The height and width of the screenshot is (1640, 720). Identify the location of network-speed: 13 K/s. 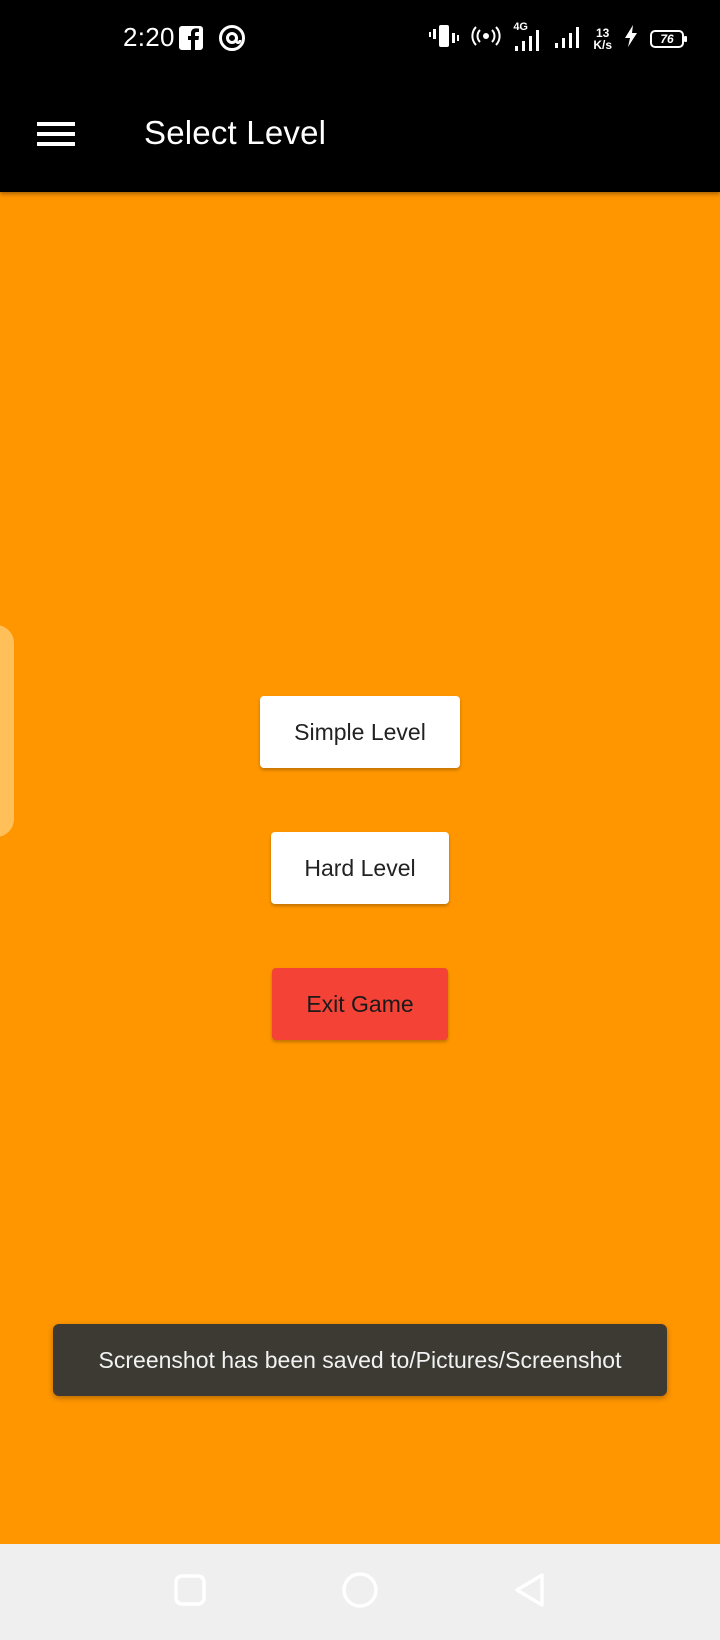
(602, 39).